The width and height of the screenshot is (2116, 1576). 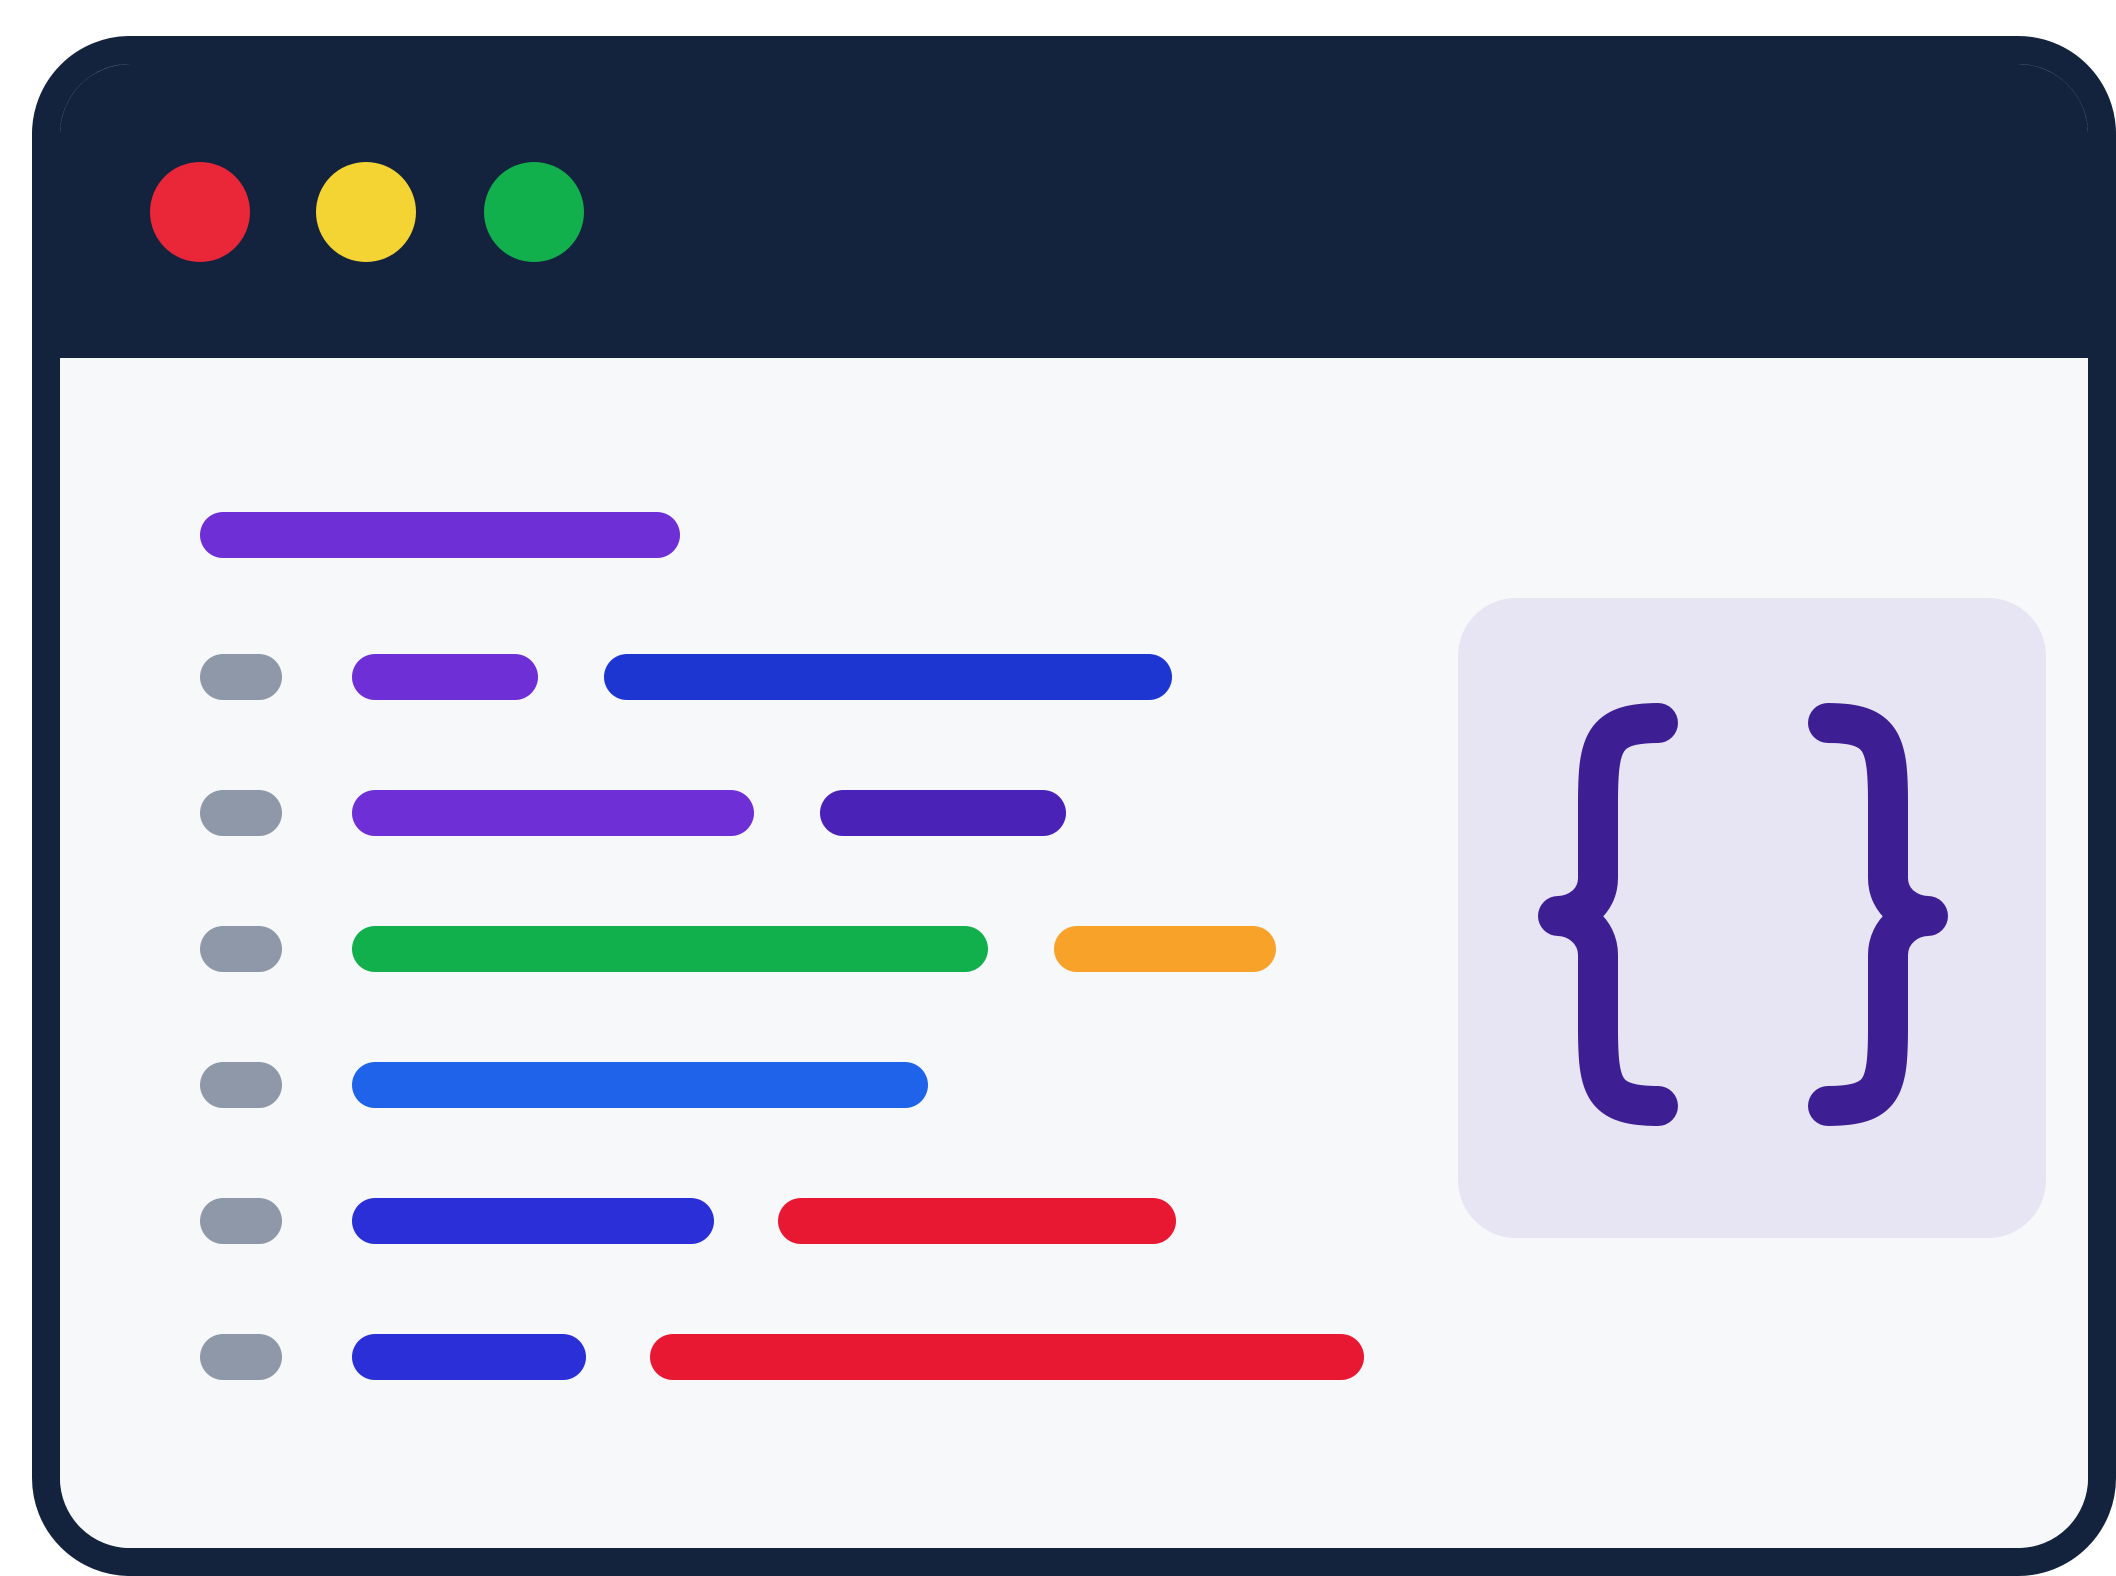 I want to click on maximize-window-button, so click(x=534, y=212).